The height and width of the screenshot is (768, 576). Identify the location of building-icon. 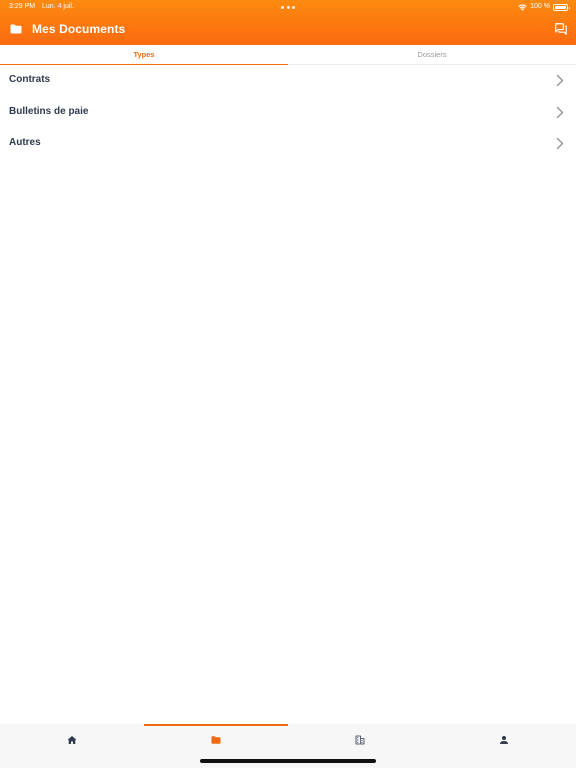
(360, 740).